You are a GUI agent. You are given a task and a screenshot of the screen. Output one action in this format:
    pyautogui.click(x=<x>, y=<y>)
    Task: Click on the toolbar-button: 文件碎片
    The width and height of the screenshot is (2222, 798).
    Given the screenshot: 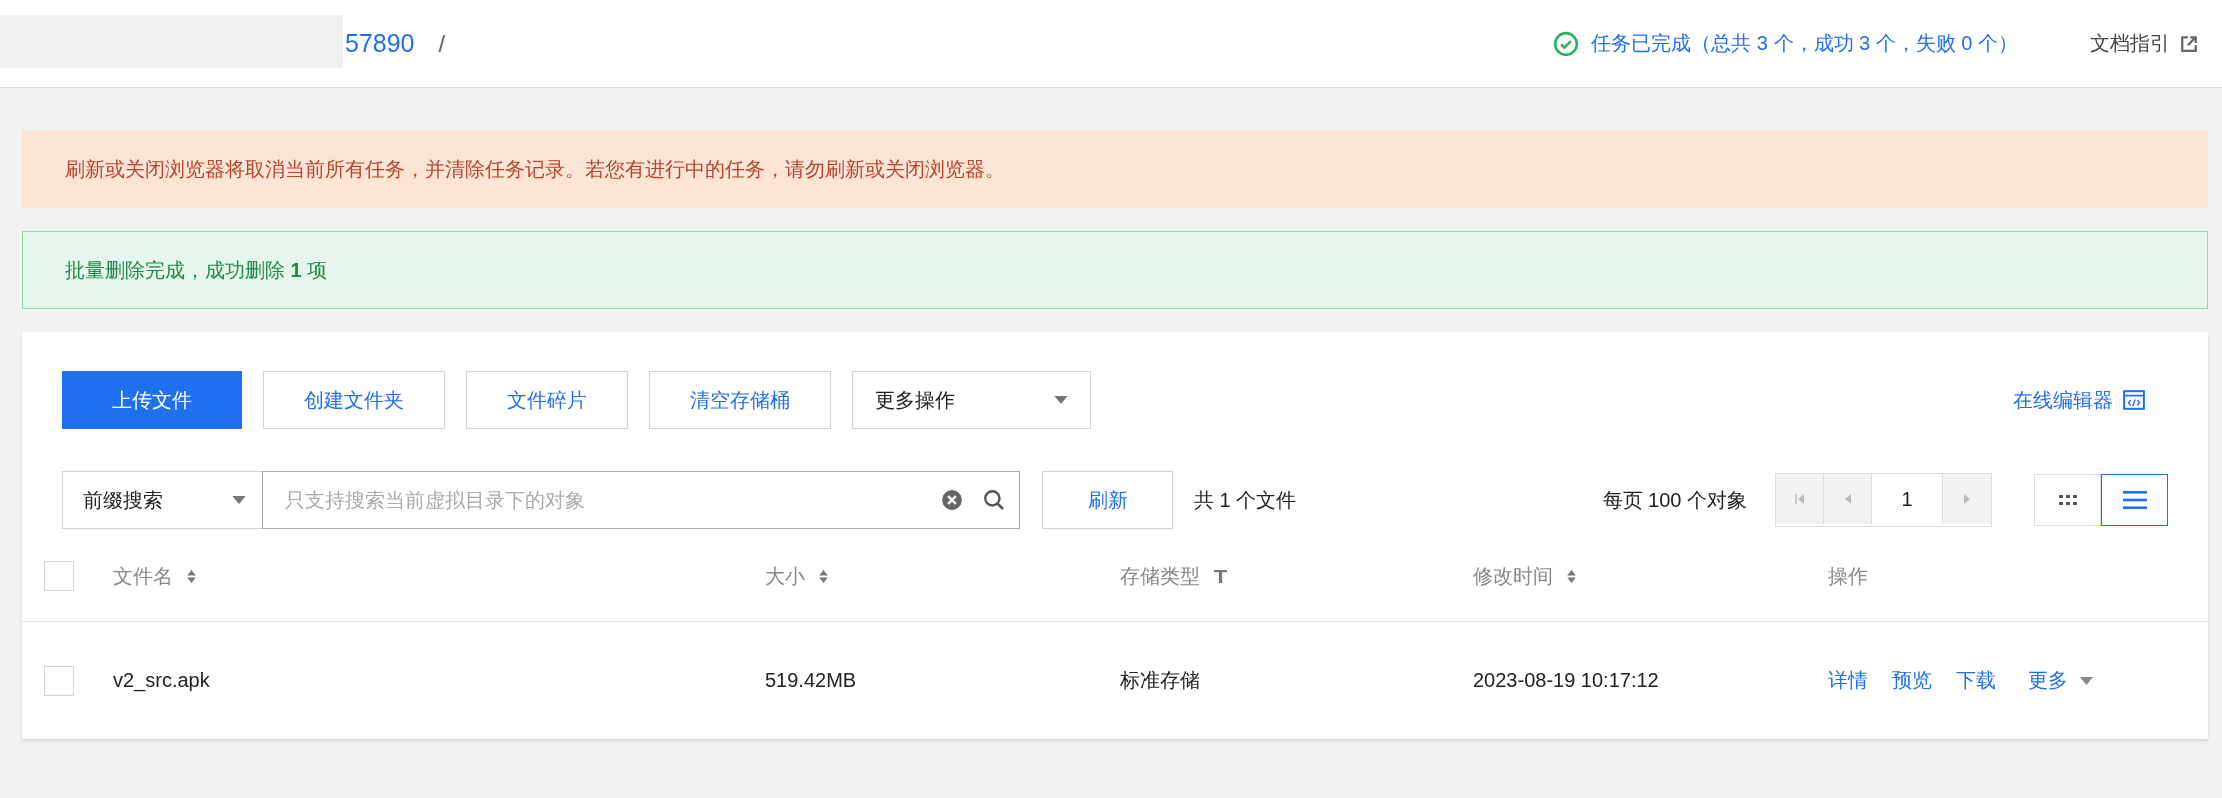 What is the action you would take?
    pyautogui.click(x=547, y=400)
    